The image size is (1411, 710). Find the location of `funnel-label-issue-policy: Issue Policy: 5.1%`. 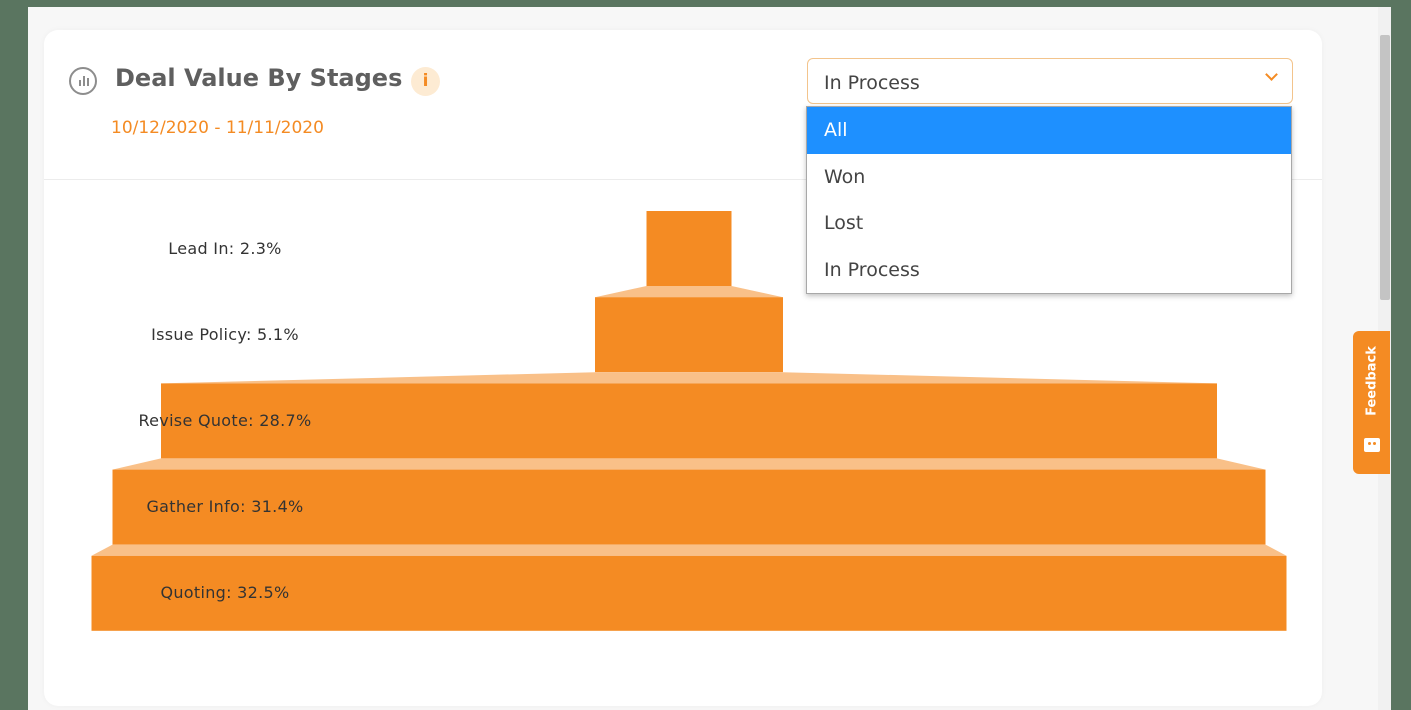

funnel-label-issue-policy: Issue Policy: 5.1% is located at coordinates (225, 334).